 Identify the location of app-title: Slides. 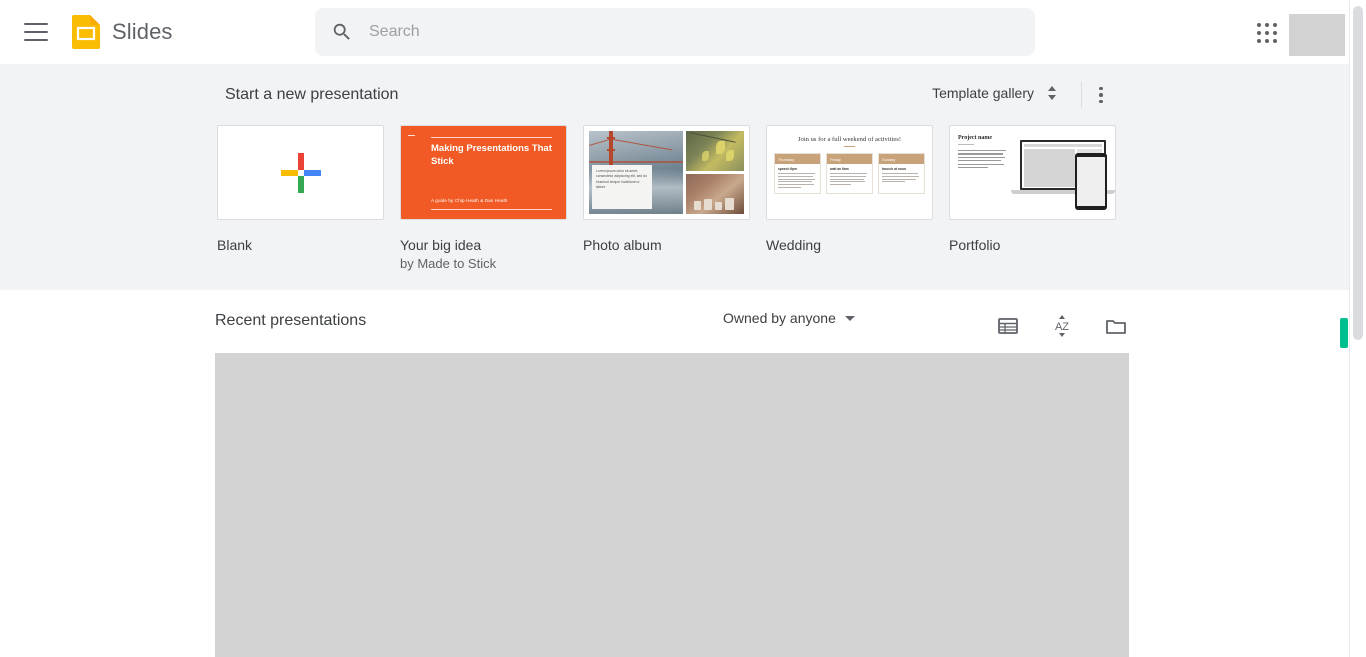
(142, 31).